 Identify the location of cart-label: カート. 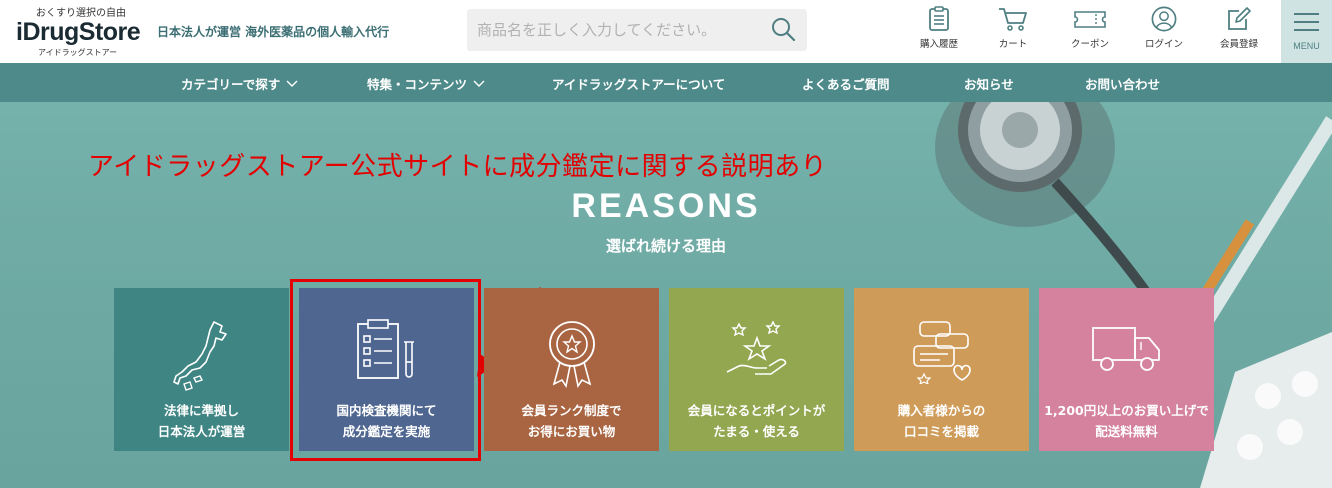
(1013, 44).